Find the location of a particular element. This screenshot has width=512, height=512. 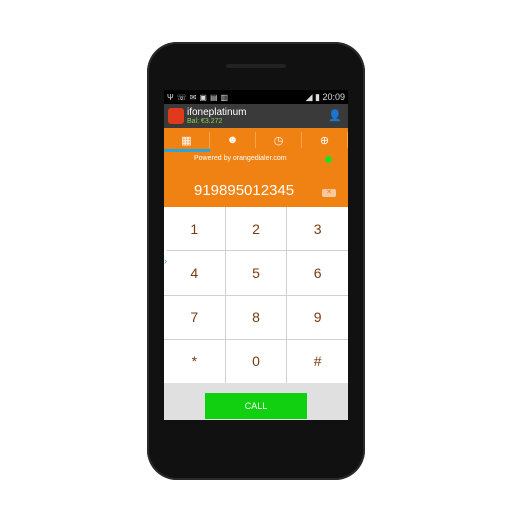

missed-call-icon: ☏ is located at coordinates (181, 97).